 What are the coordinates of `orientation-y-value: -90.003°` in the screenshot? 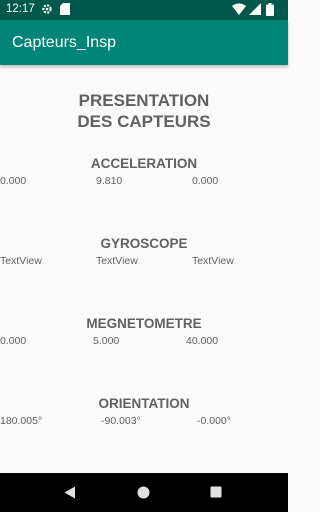 It's located at (121, 421).